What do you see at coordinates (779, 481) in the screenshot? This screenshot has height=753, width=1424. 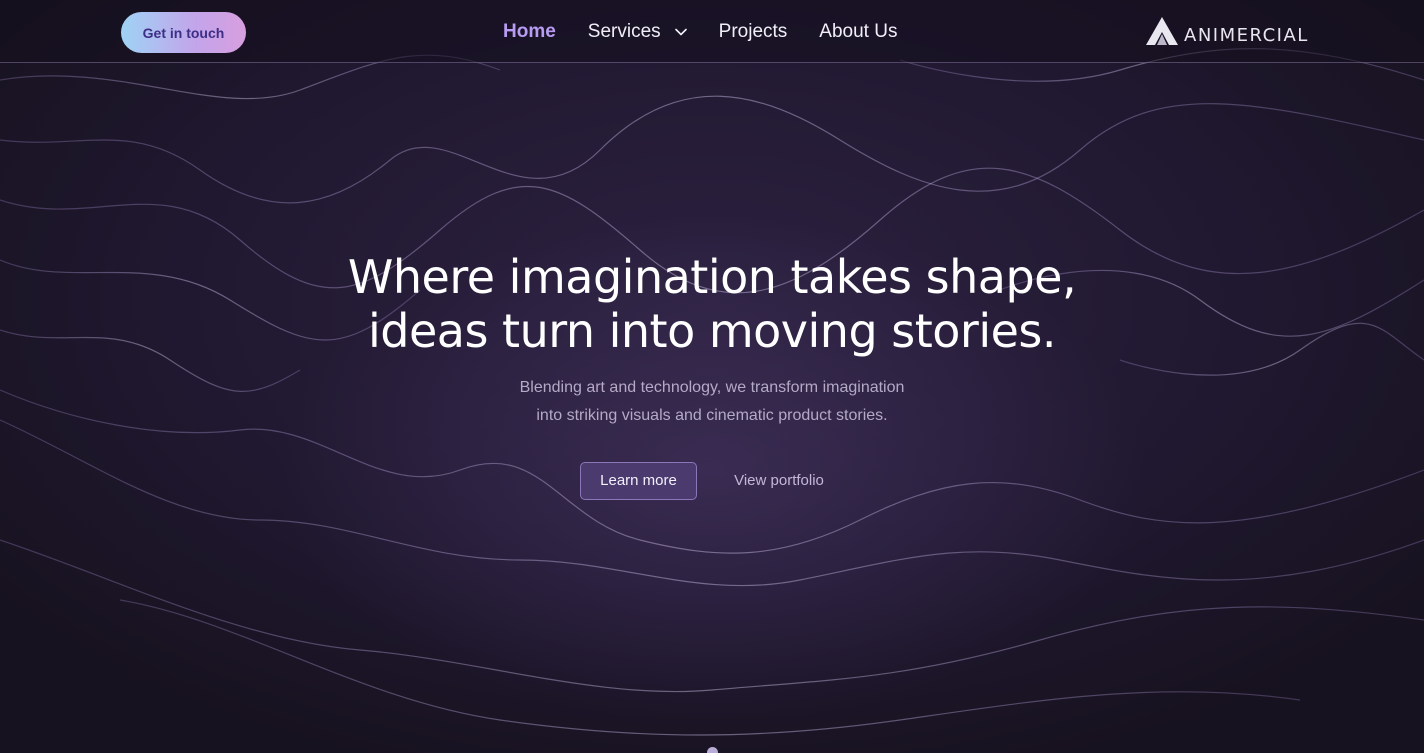 I see `view-portfolio-link: View portfolio` at bounding box center [779, 481].